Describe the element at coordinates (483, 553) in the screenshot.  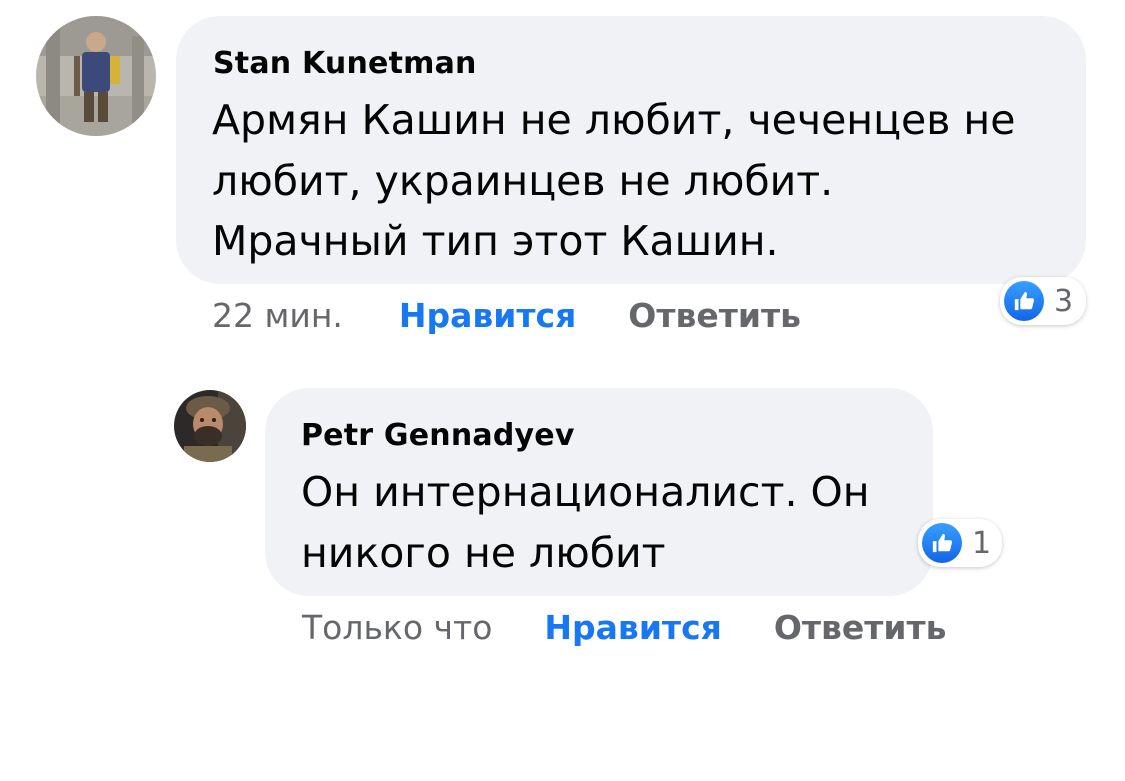
I see `comment-text-line: никого не любит` at that location.